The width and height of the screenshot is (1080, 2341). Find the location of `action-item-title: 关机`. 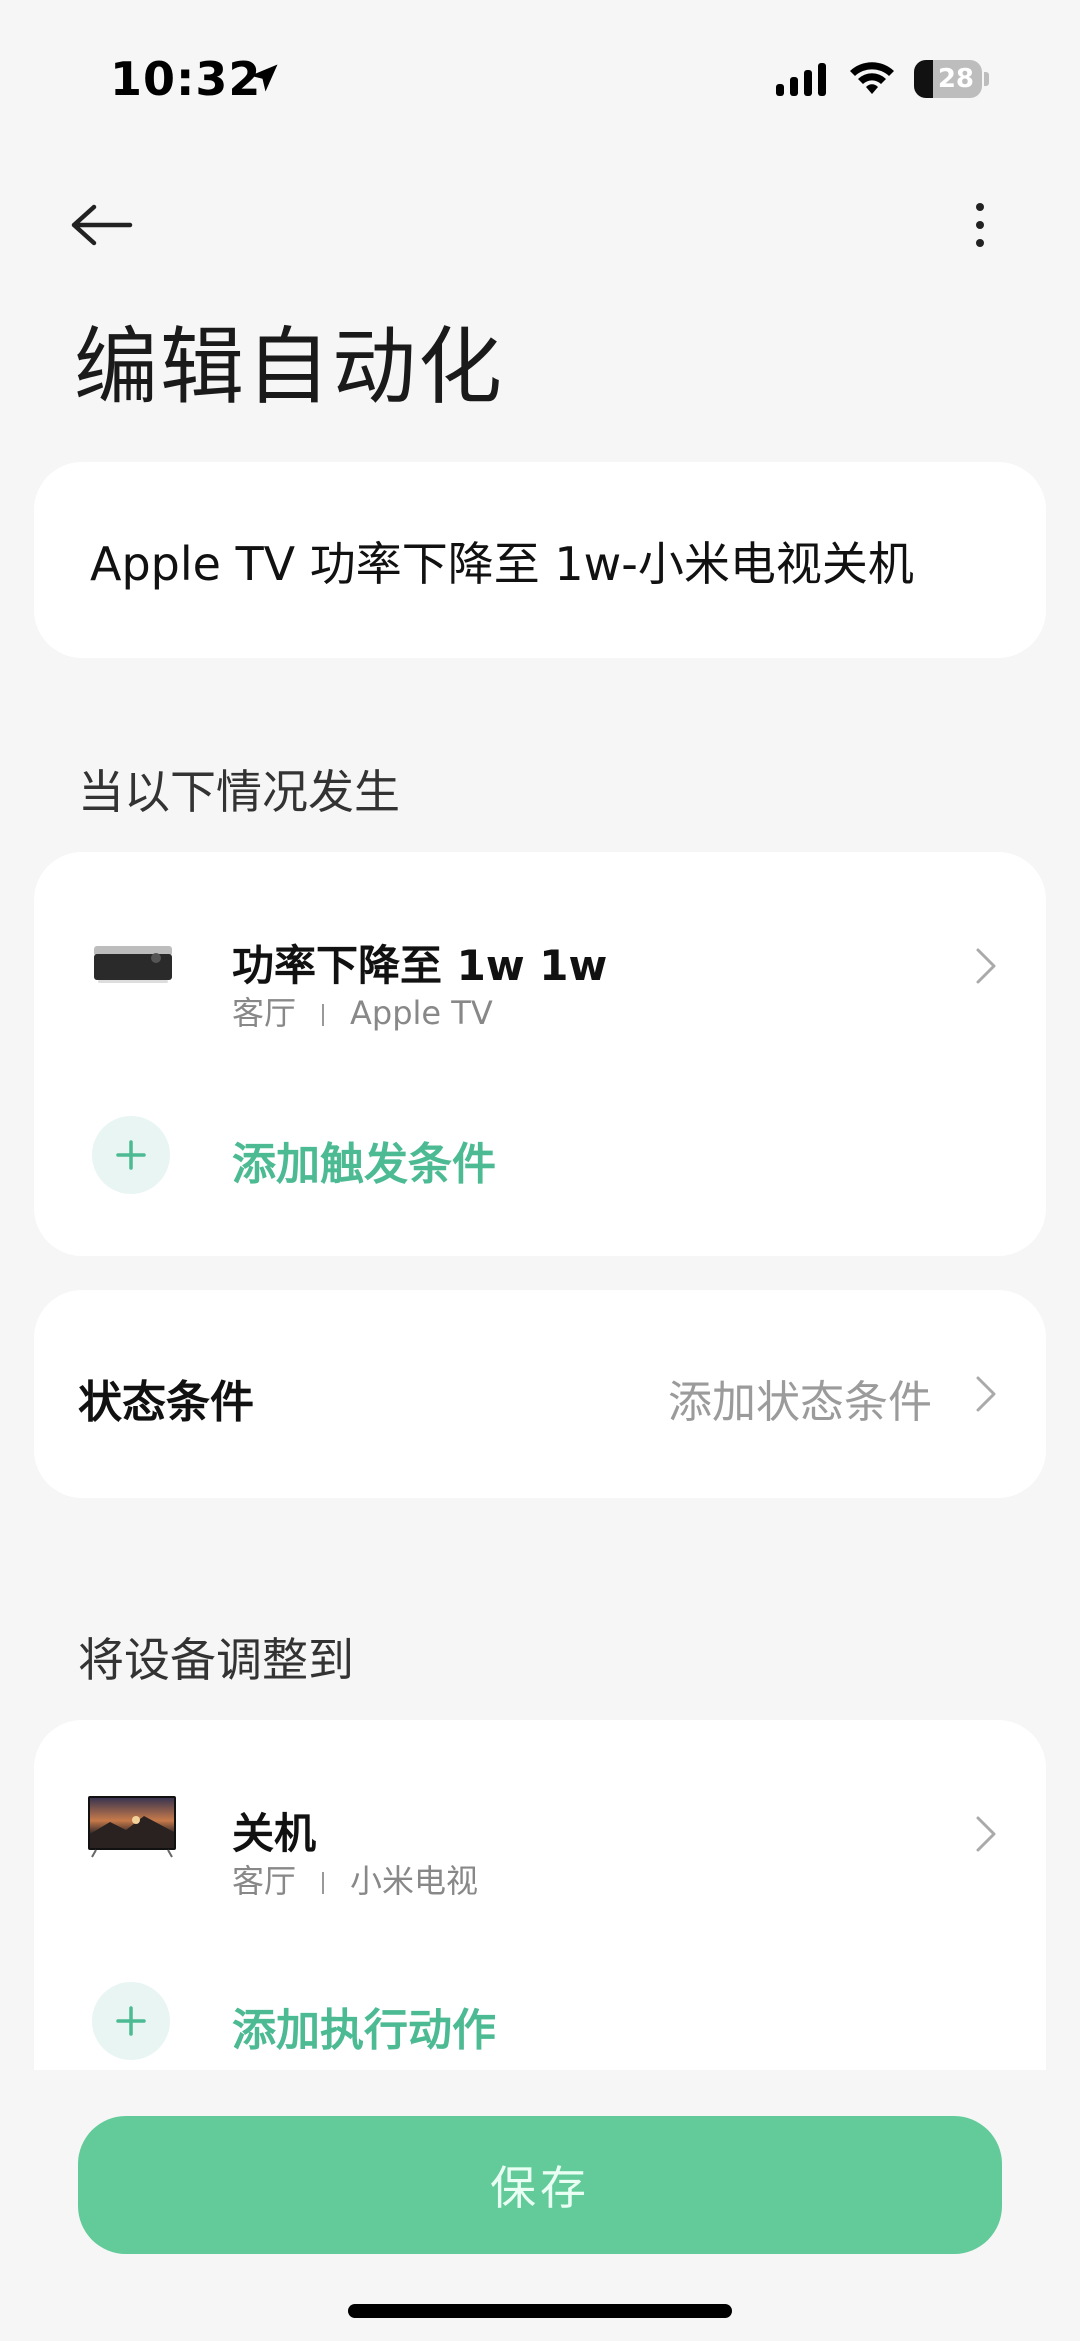

action-item-title: 关机 is located at coordinates (274, 1833).